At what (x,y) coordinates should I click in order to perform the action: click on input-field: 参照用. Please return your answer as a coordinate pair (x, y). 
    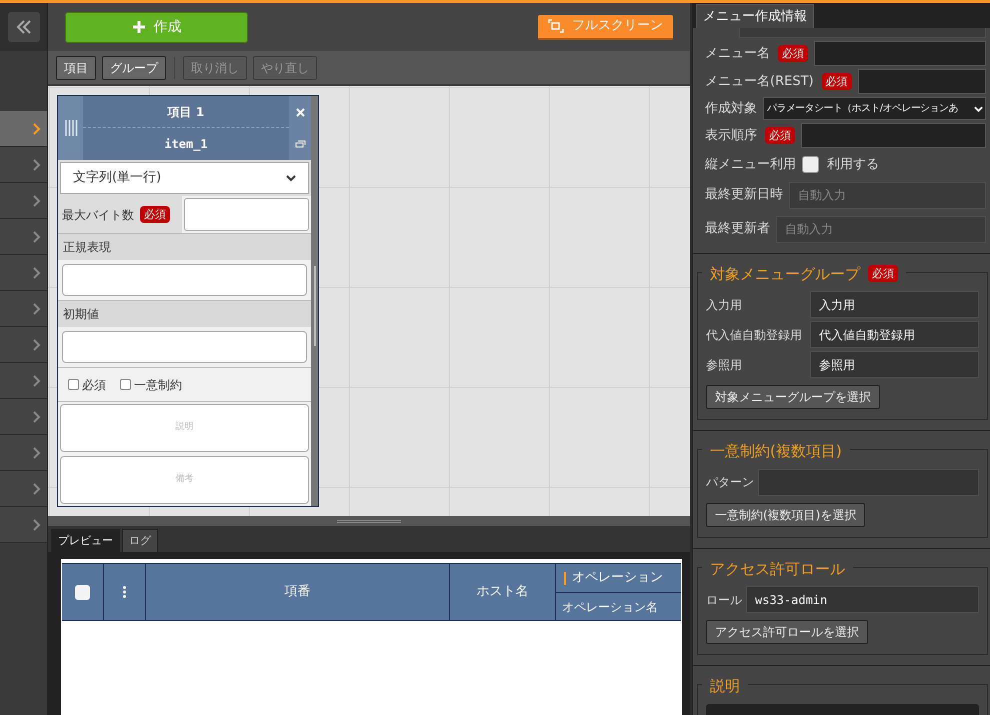
    Looking at the image, I should click on (894, 364).